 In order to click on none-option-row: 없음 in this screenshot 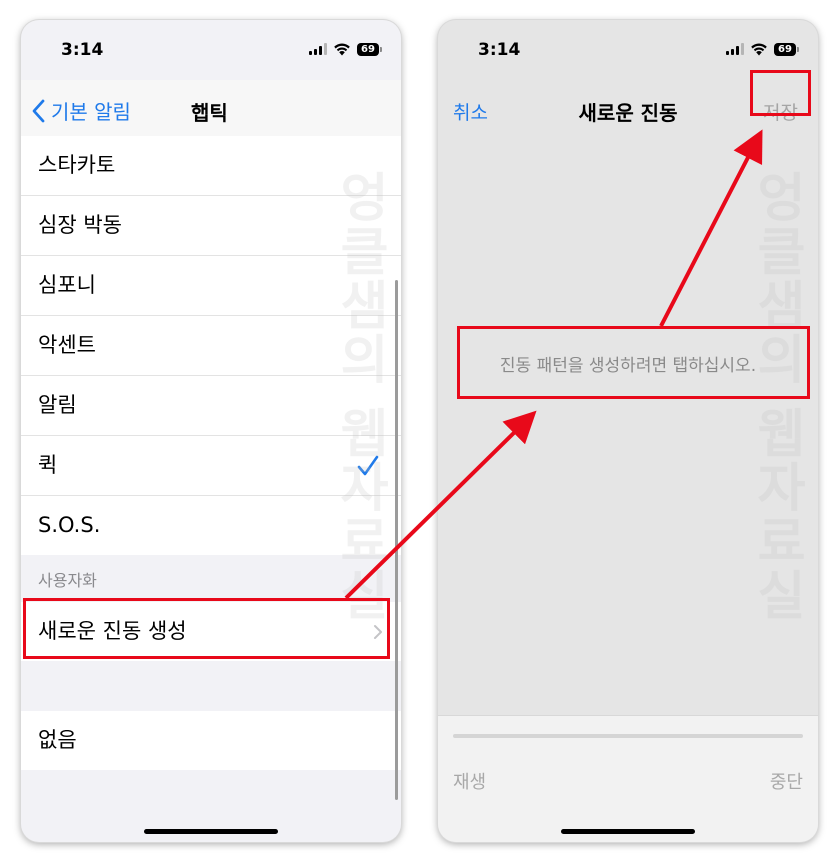, I will do `click(211, 740)`.